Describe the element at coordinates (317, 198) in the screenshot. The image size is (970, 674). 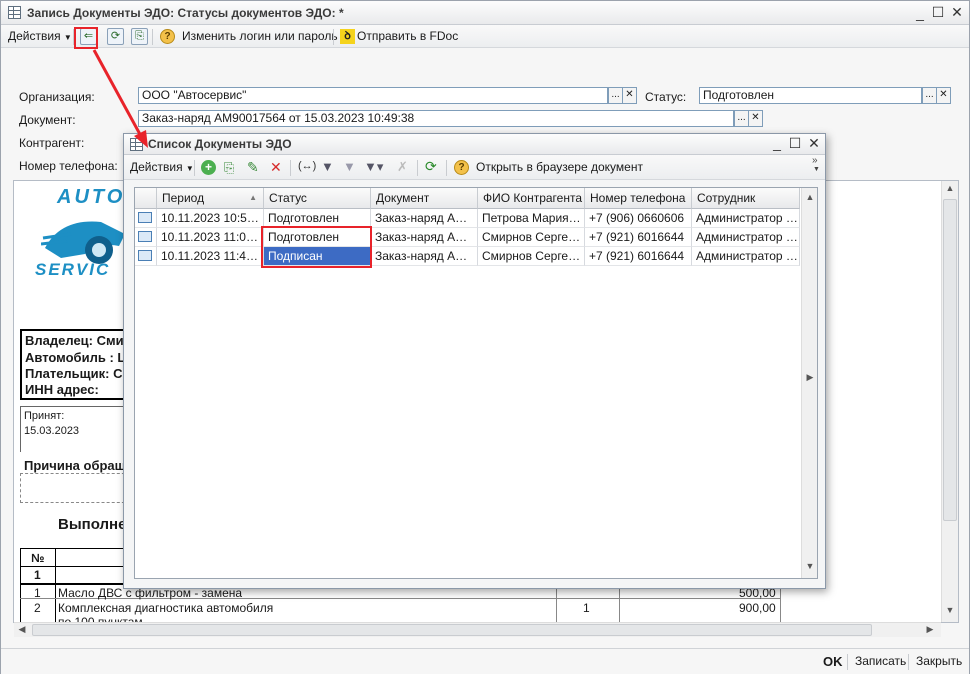
I see `column-header-status: Статус` at that location.